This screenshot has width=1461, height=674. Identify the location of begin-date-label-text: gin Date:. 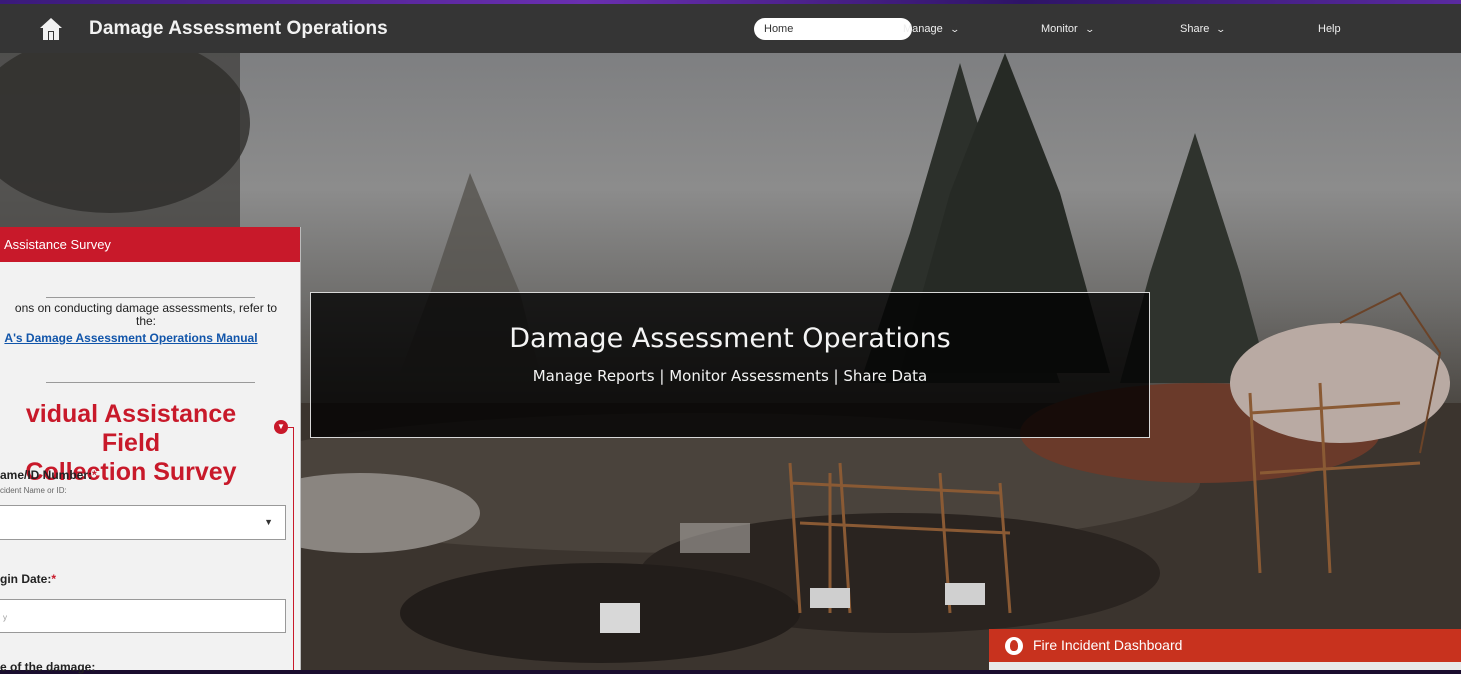
(26, 579).